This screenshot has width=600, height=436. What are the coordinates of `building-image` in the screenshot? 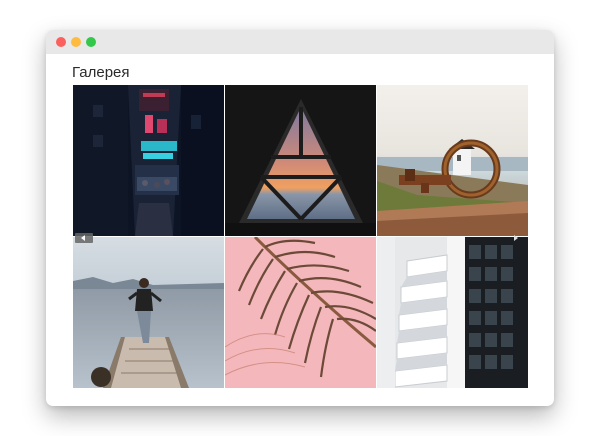 It's located at (452, 312).